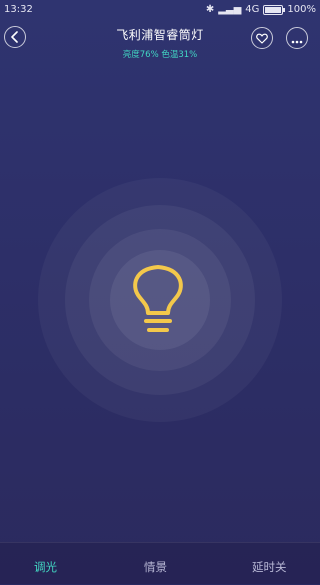 This screenshot has width=320, height=585. I want to click on bluetooth-icon: ✱, so click(210, 9).